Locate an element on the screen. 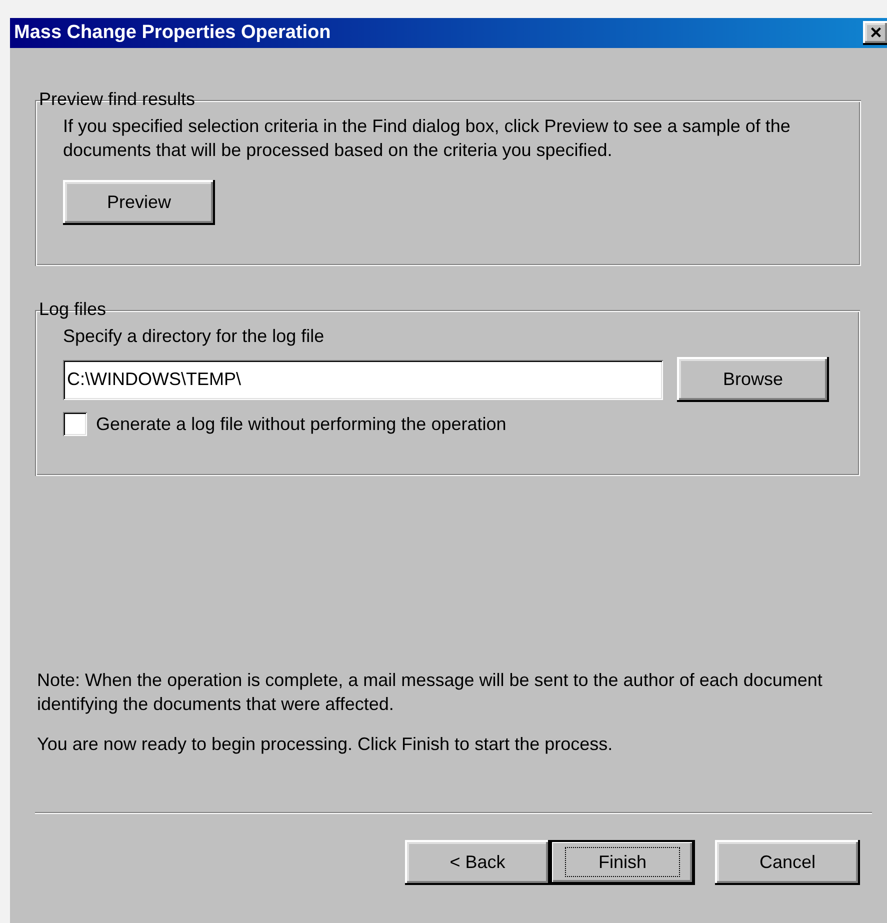 This screenshot has width=887, height=923. group-title: Preview find results is located at coordinates (117, 99).